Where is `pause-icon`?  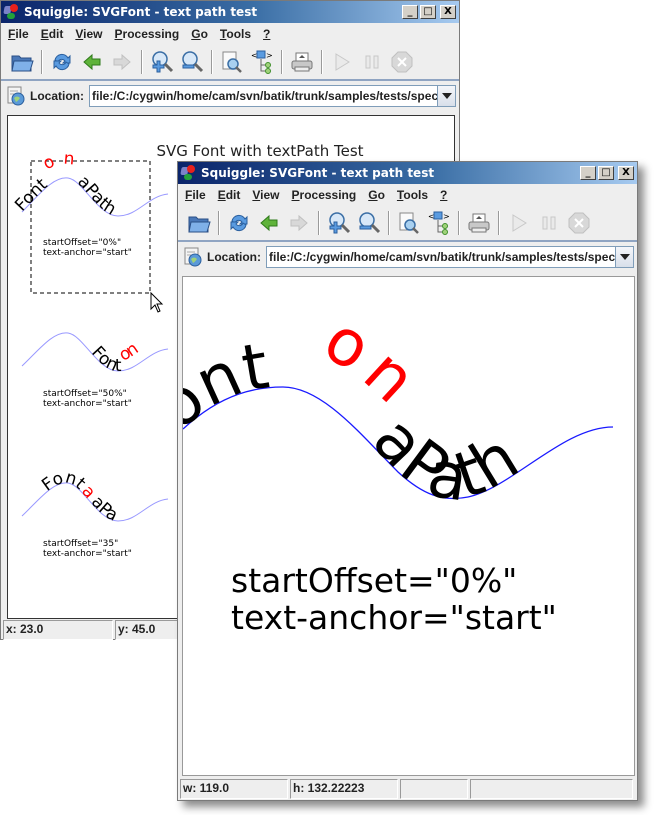
pause-icon is located at coordinates (549, 223).